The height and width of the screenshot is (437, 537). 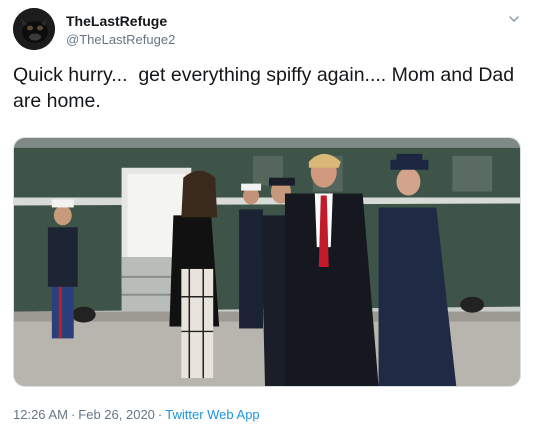 I want to click on author-info: TheLastRefuge @TheLastRefuge2, so click(x=120, y=30).